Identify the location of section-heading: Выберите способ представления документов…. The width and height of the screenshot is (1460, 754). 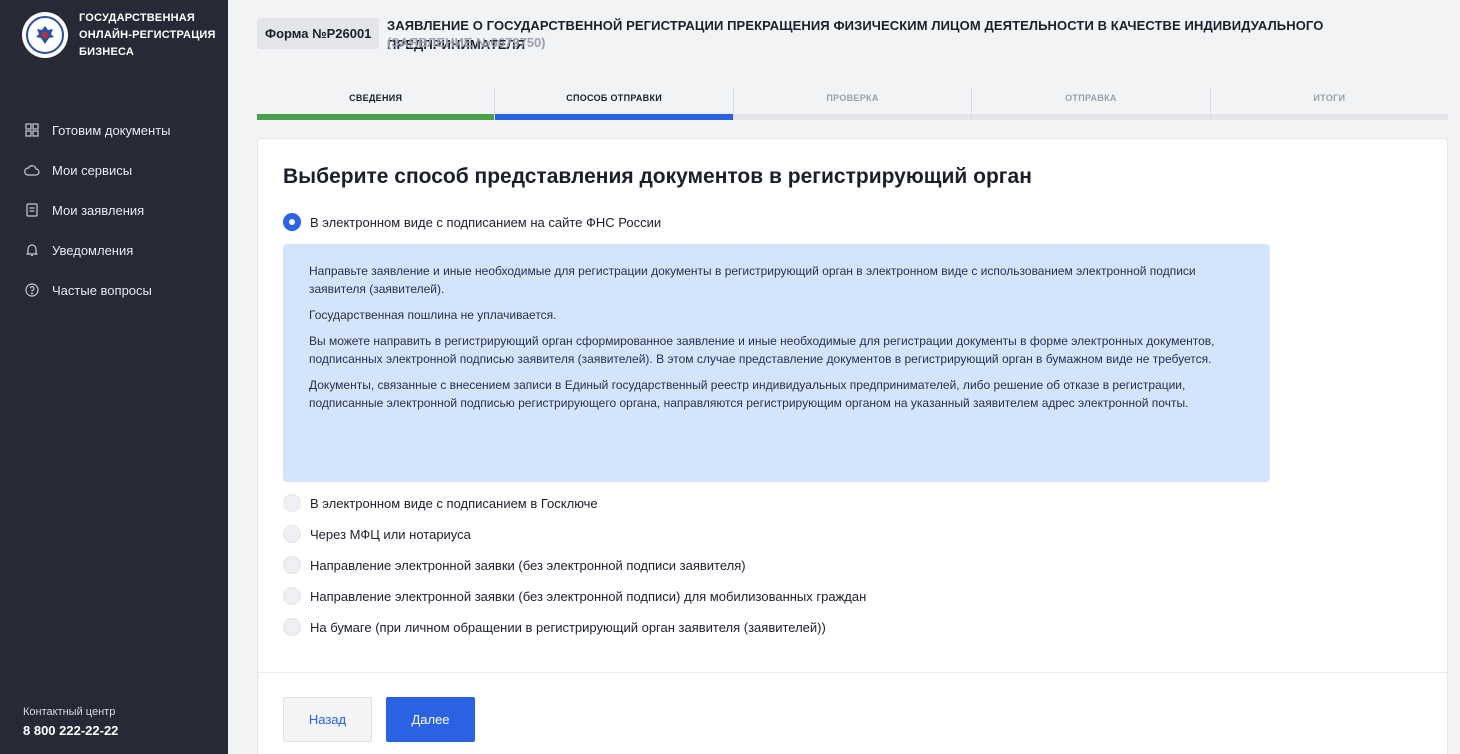
(657, 176).